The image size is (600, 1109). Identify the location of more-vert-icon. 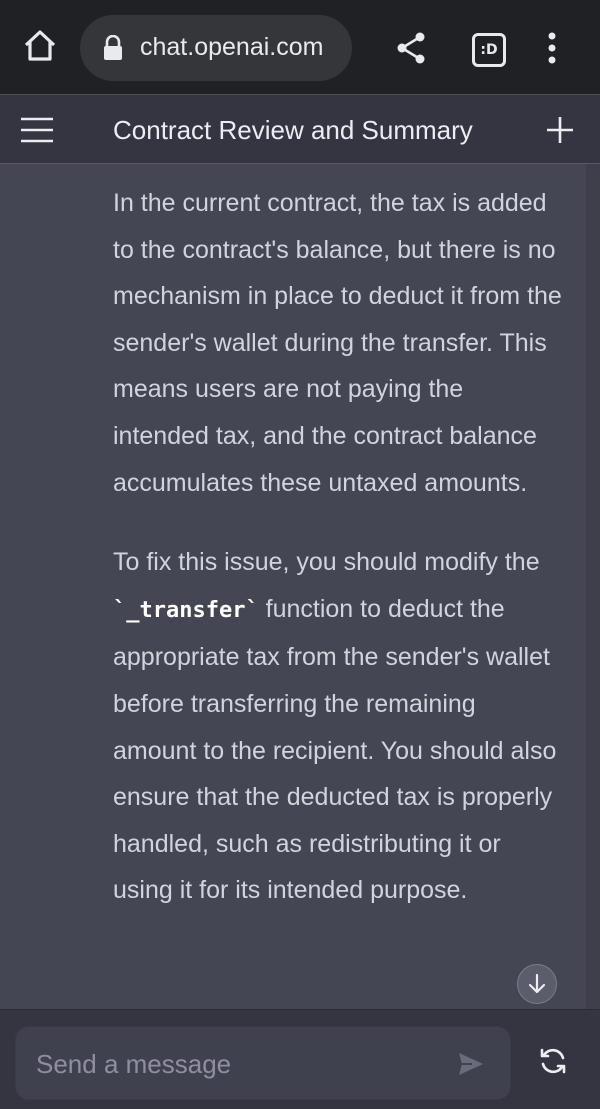
(552, 48).